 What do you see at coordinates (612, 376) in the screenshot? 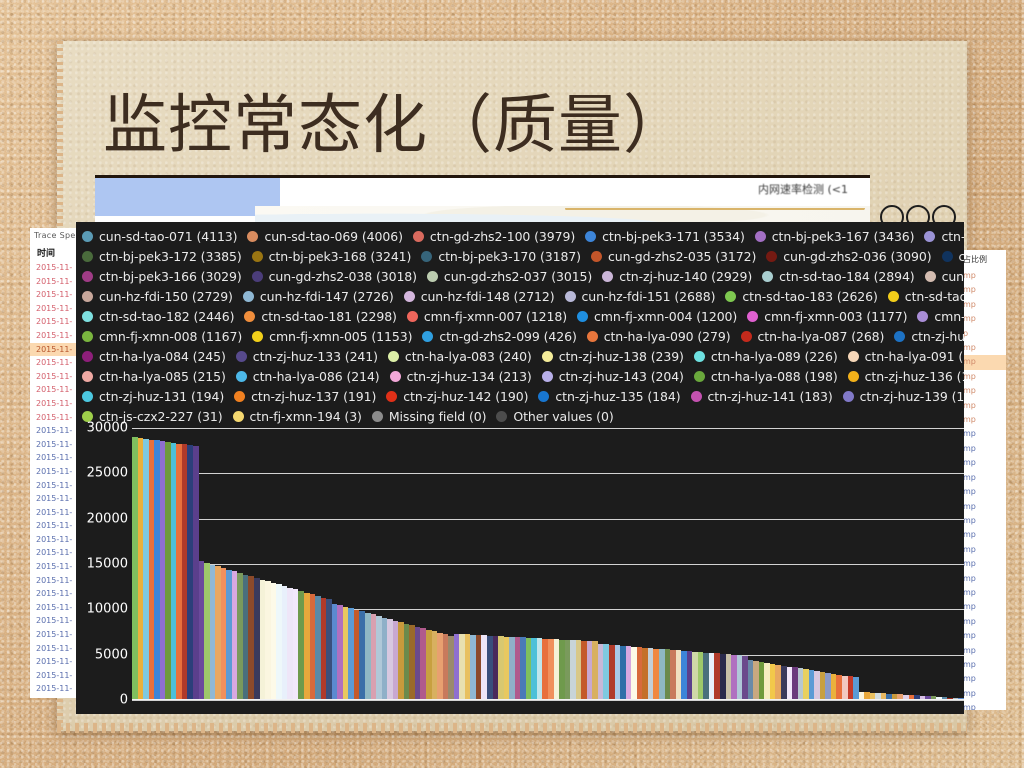
I see `legend-item: ctn-zj-huz-143 (204)` at bounding box center [612, 376].